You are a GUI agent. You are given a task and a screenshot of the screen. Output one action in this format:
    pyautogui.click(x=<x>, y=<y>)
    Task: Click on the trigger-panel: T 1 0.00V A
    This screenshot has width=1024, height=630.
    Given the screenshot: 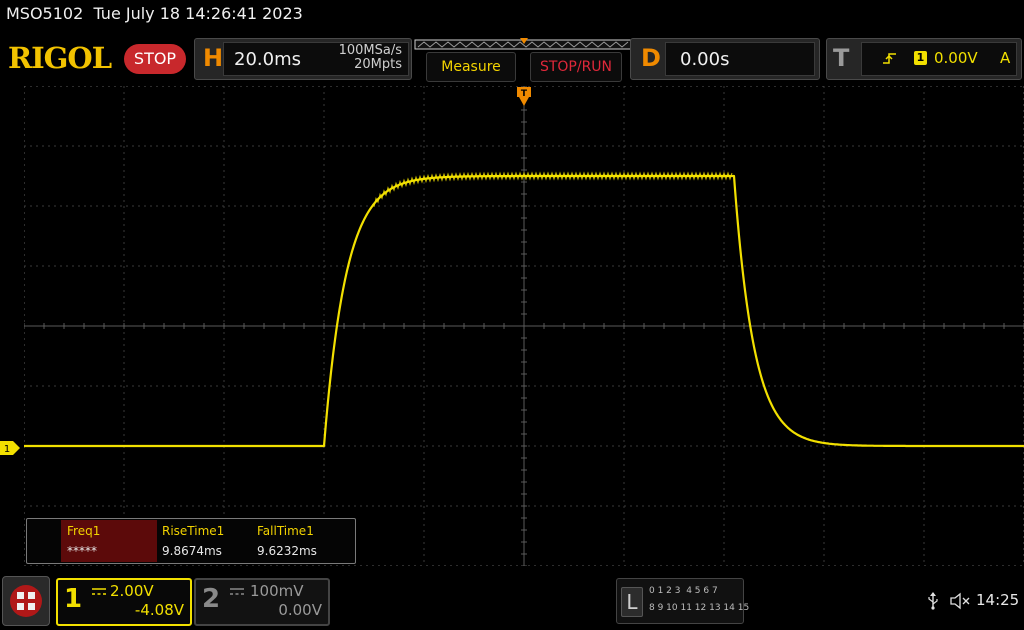 What is the action you would take?
    pyautogui.click(x=924, y=59)
    